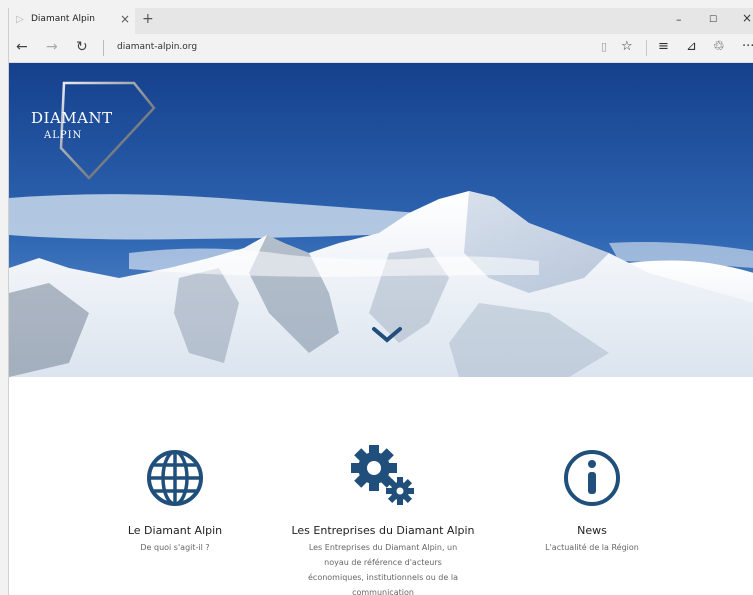 Image resolution: width=753 pixels, height=595 pixels. I want to click on feature-description-line: noyau de référence d'acteurs, so click(383, 562).